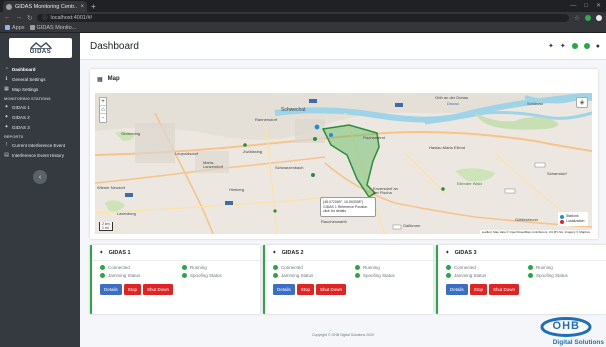 This screenshot has width=606, height=347. What do you see at coordinates (562, 221) in the screenshot?
I see `legend-dot` at bounding box center [562, 221].